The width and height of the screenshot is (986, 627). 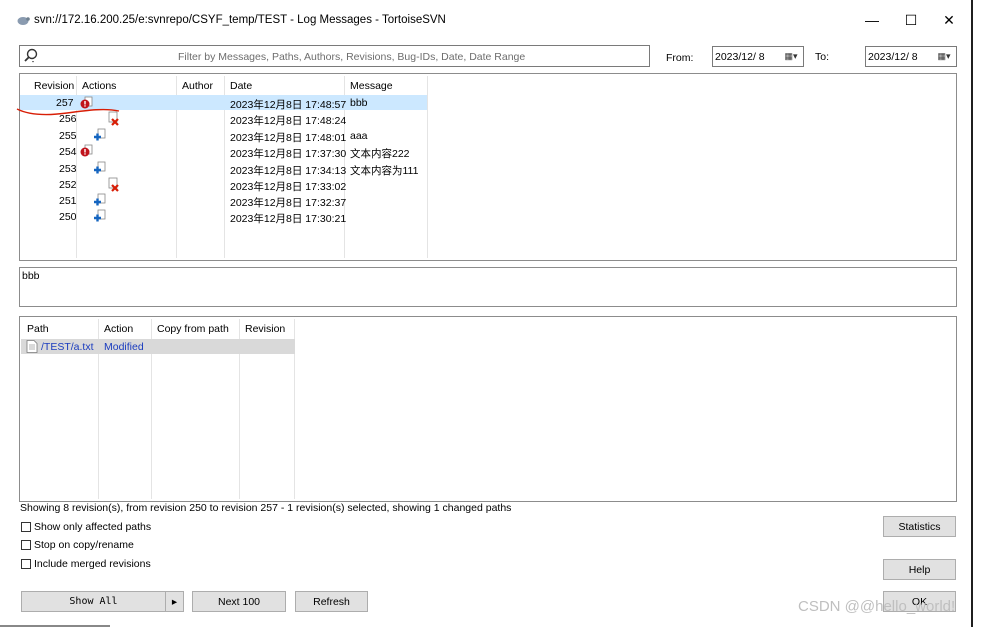 I want to click on from-label: From:, so click(x=680, y=58).